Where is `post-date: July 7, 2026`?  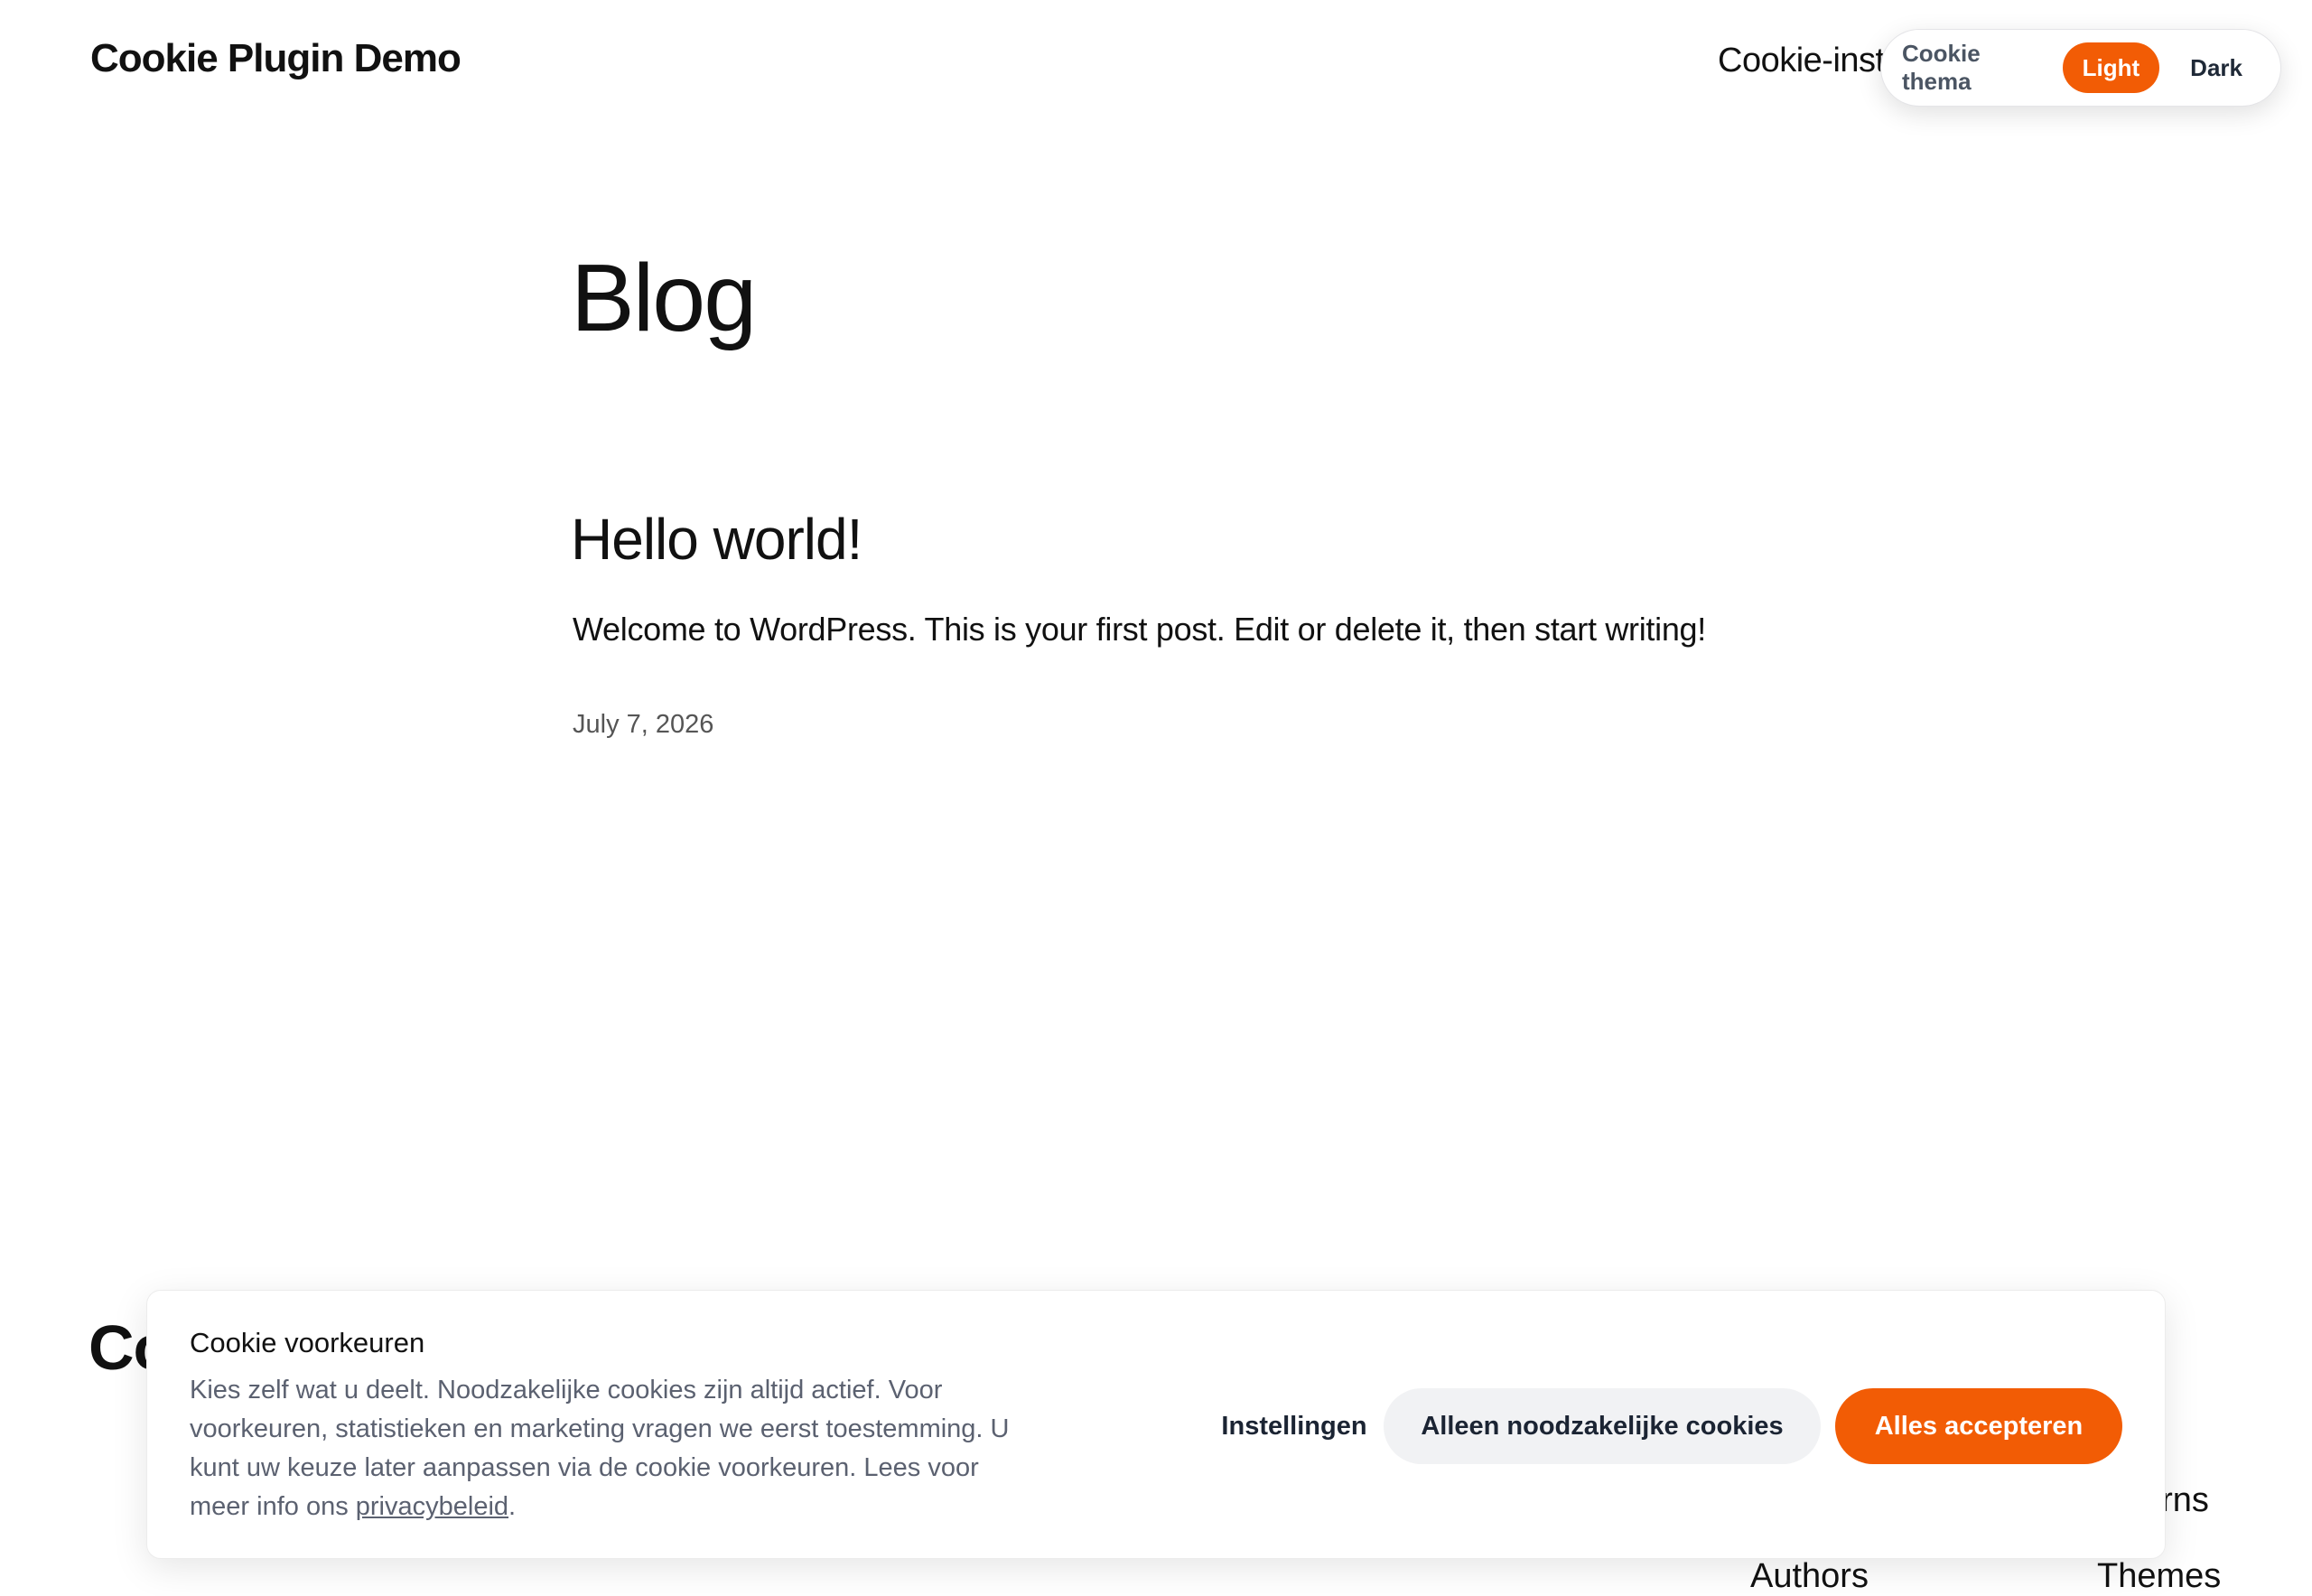
post-date: July 7, 2026 is located at coordinates (643, 725).